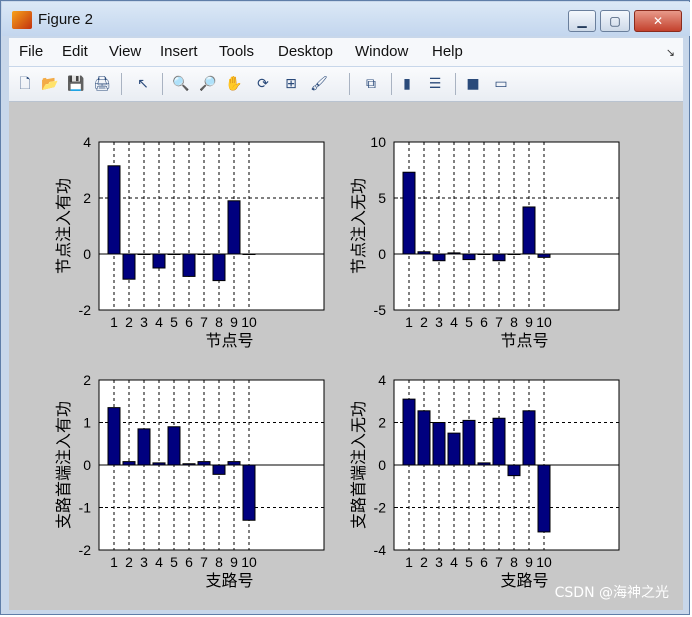 This screenshot has height=617, width=692. I want to click on axes-background, so click(506, 226).